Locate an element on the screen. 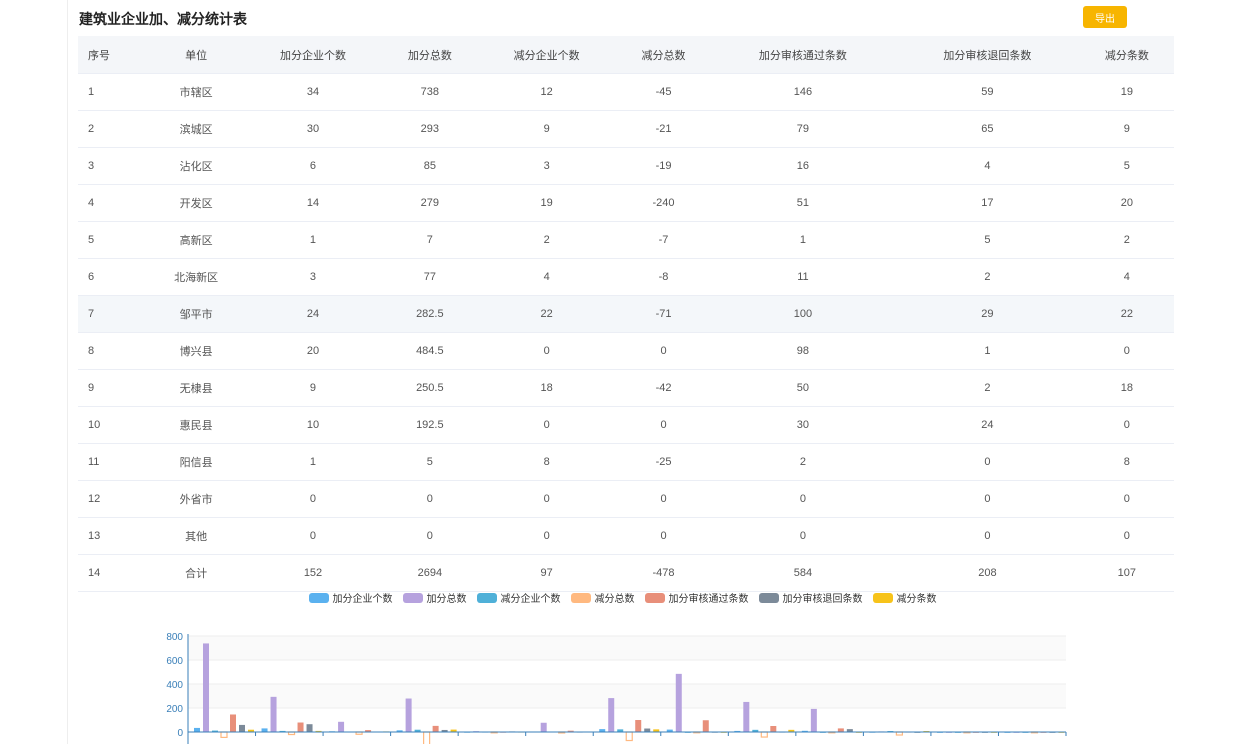 This screenshot has width=1245, height=744. table-cell: -71 is located at coordinates (663, 314).